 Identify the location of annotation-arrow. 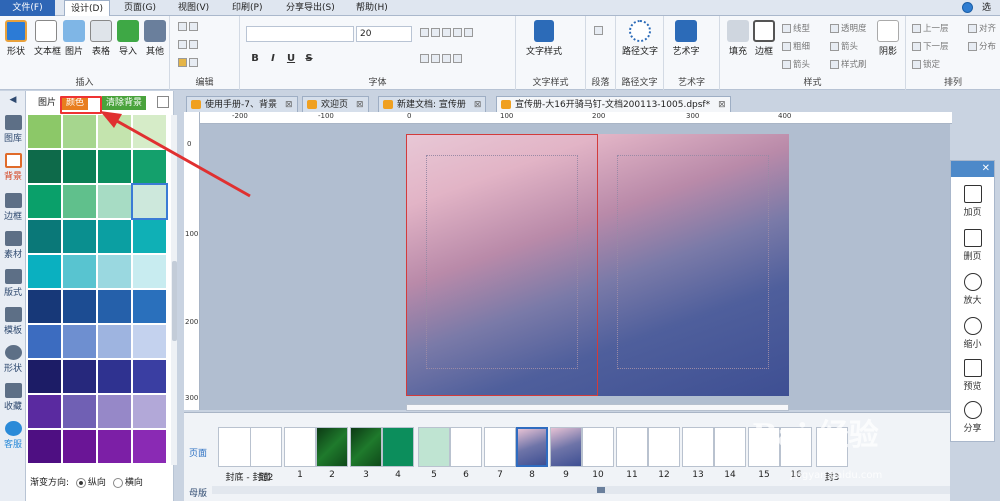
(175, 154).